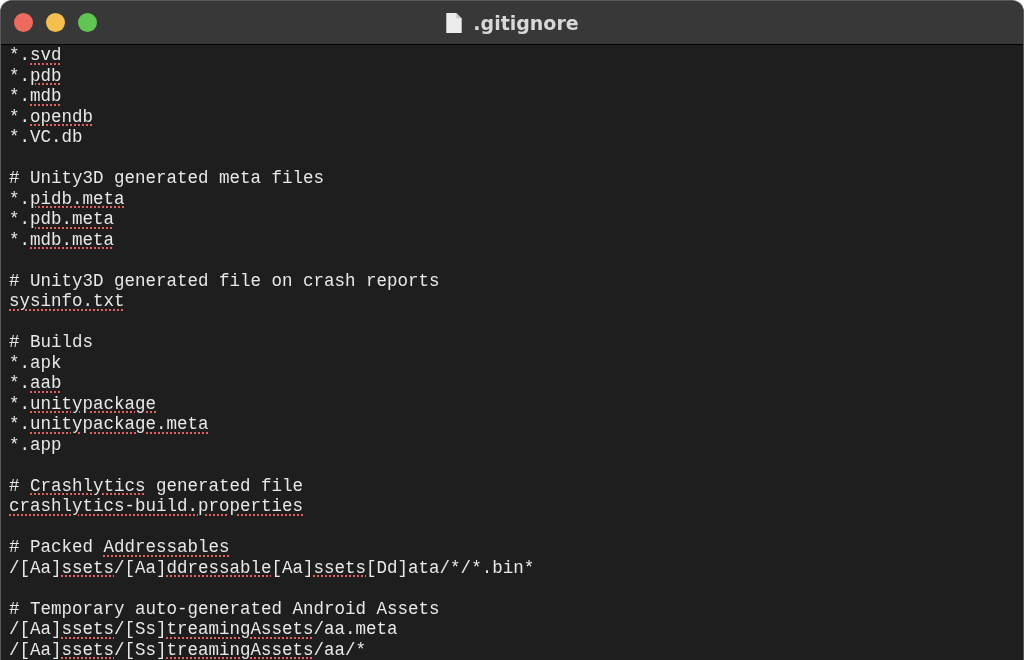  I want to click on text-line: # Crashlytics generated file, so click(156, 485).